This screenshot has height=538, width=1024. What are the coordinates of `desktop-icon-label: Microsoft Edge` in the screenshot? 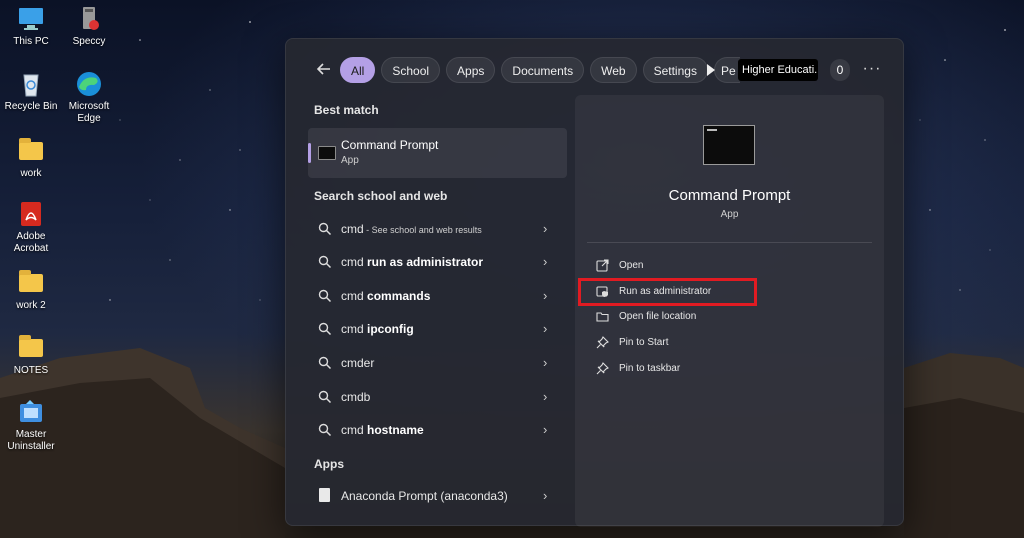 It's located at (89, 112).